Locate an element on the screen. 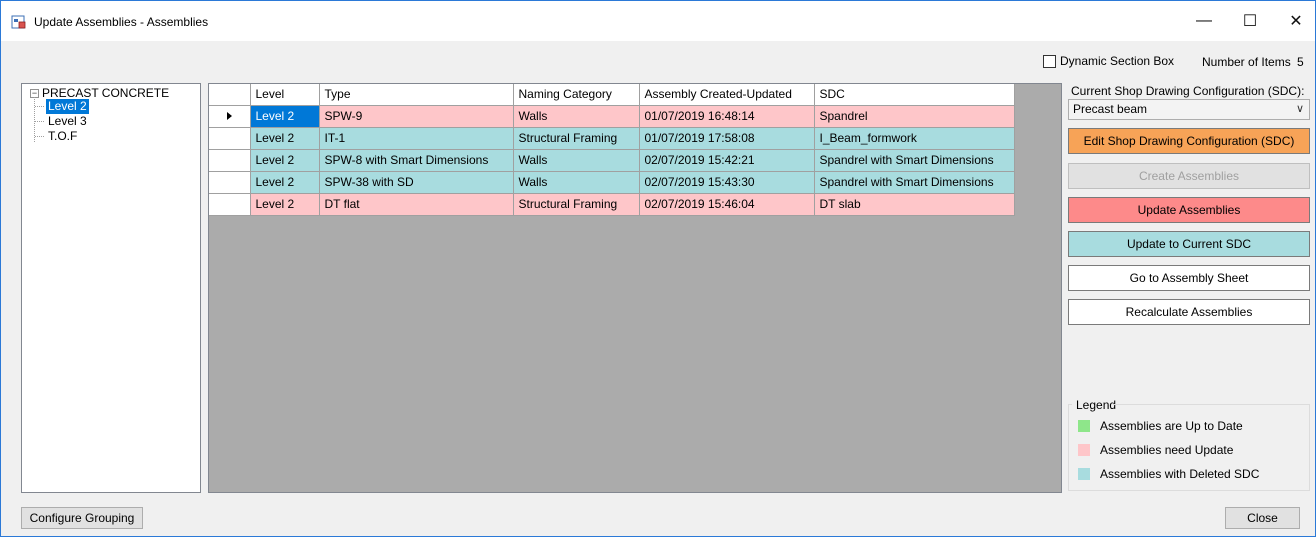  close-window-button: ✕ is located at coordinates (1294, 21).